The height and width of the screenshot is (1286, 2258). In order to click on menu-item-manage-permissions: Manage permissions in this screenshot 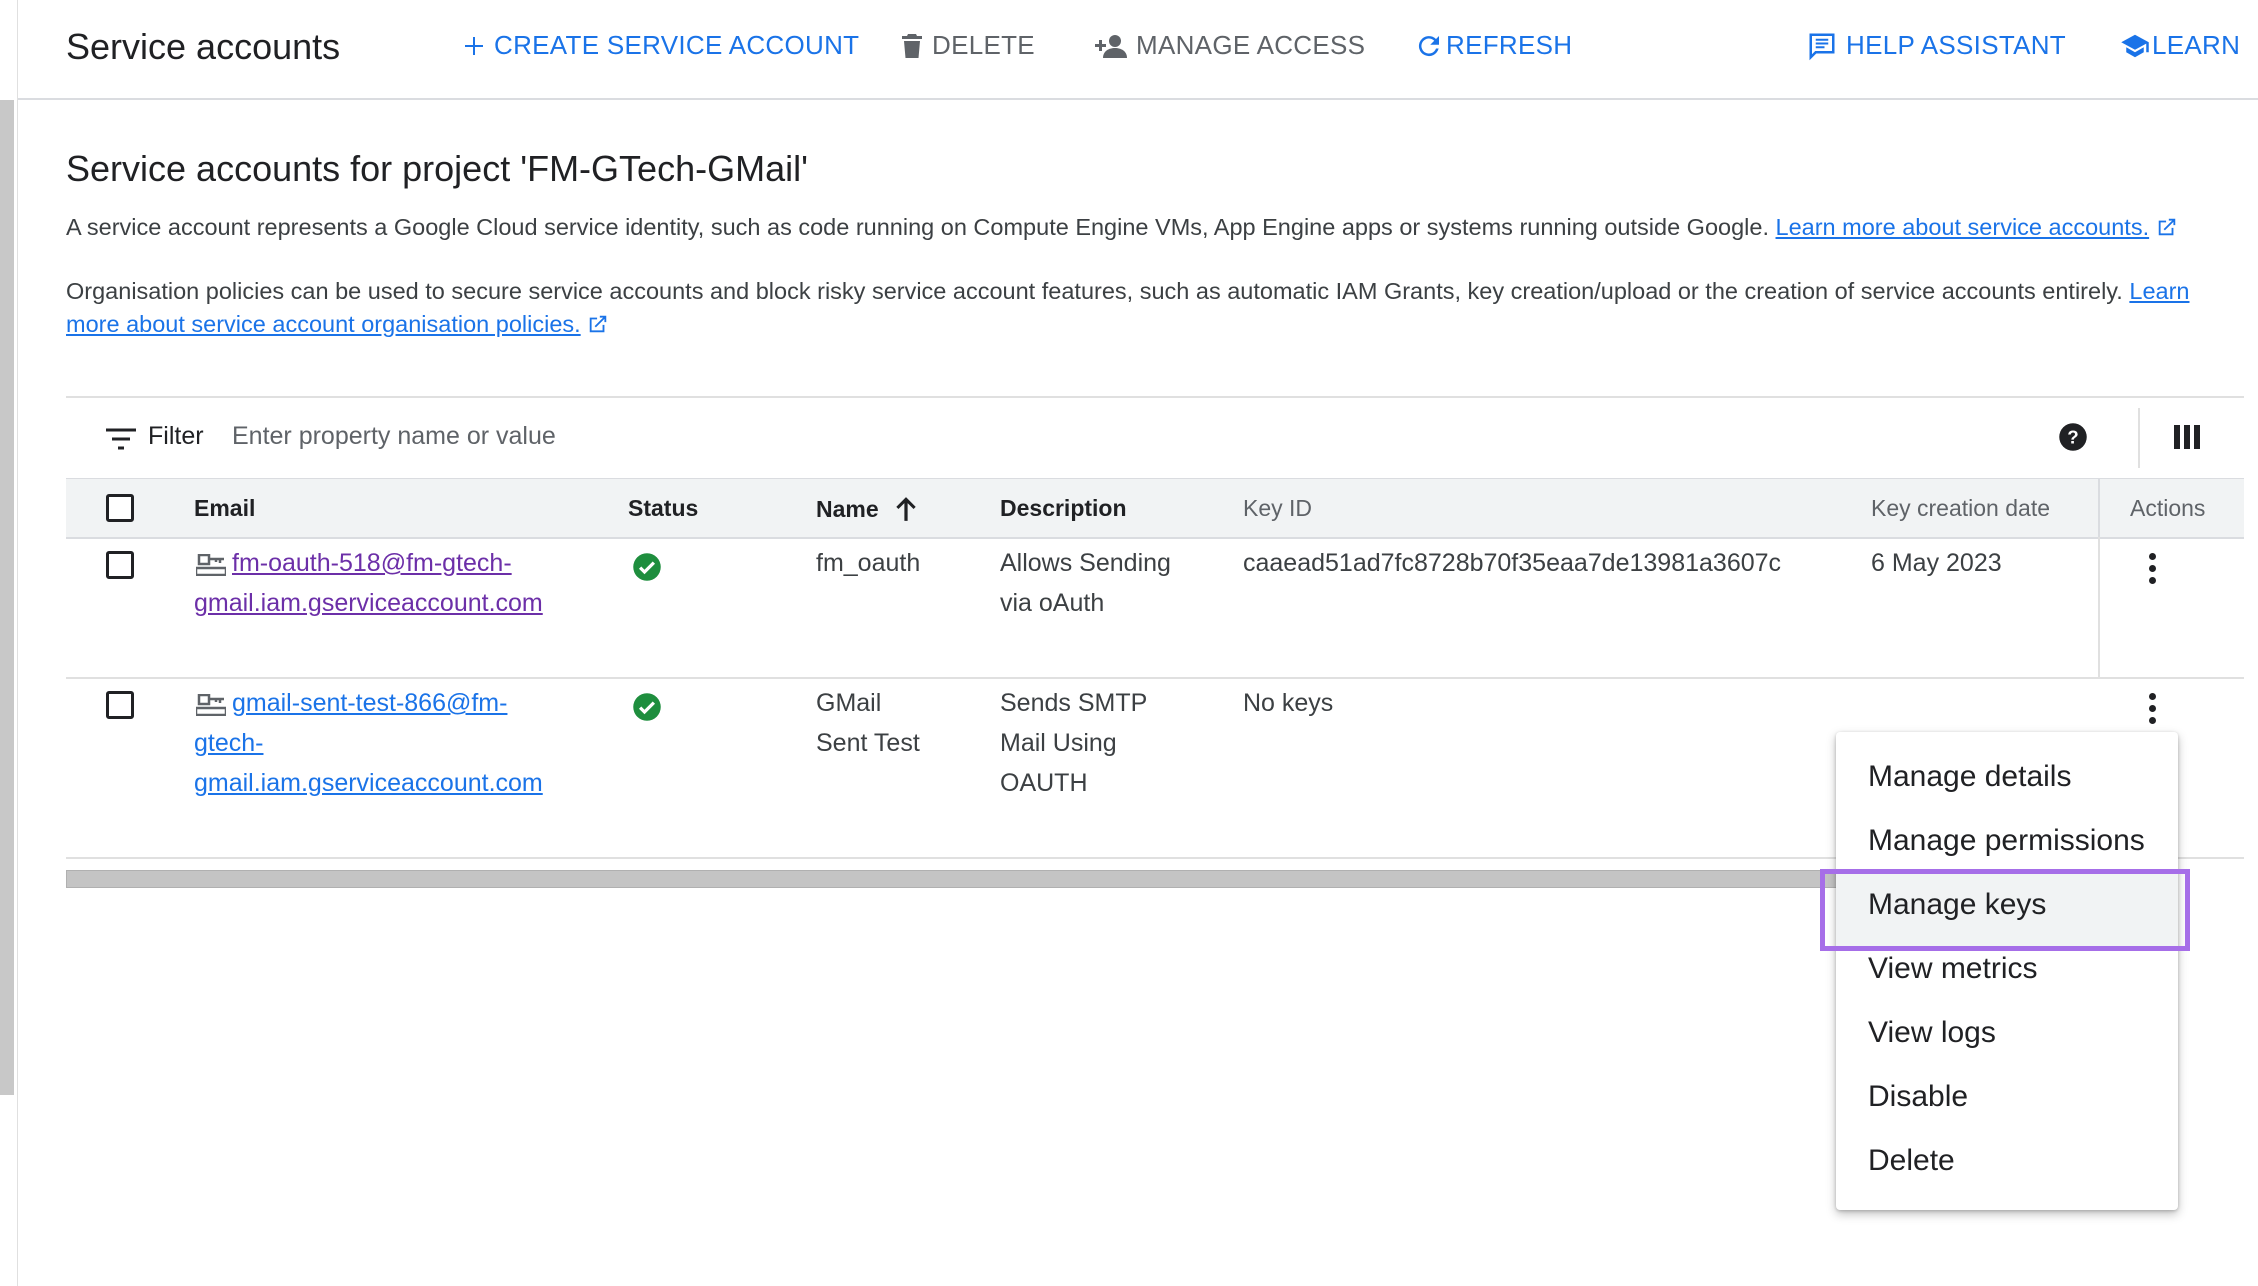, I will do `click(2006, 841)`.